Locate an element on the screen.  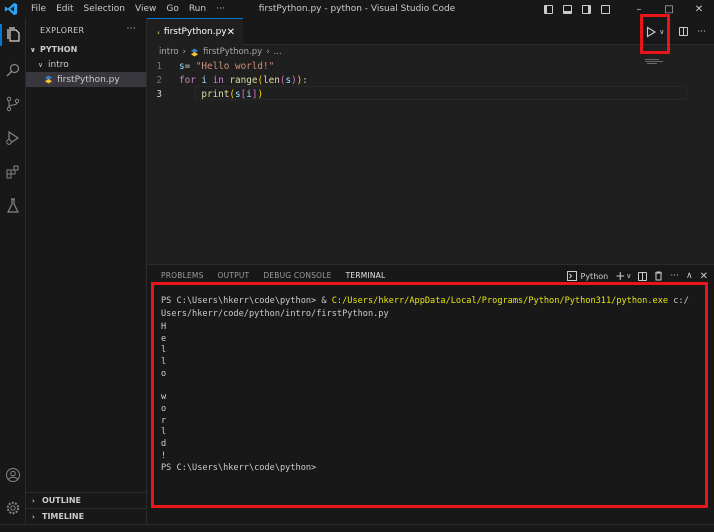
menu-bar: File Edit Selection View Go Run ··· is located at coordinates (128, 9).